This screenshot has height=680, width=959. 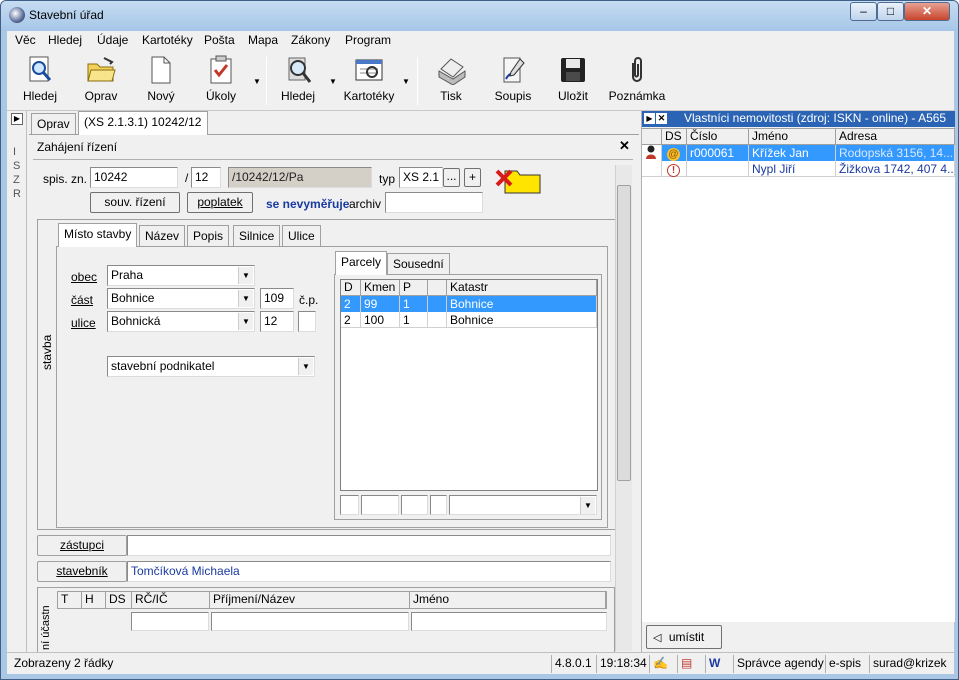 What do you see at coordinates (70, 600) in the screenshot?
I see `ucastnici-header-t: T` at bounding box center [70, 600].